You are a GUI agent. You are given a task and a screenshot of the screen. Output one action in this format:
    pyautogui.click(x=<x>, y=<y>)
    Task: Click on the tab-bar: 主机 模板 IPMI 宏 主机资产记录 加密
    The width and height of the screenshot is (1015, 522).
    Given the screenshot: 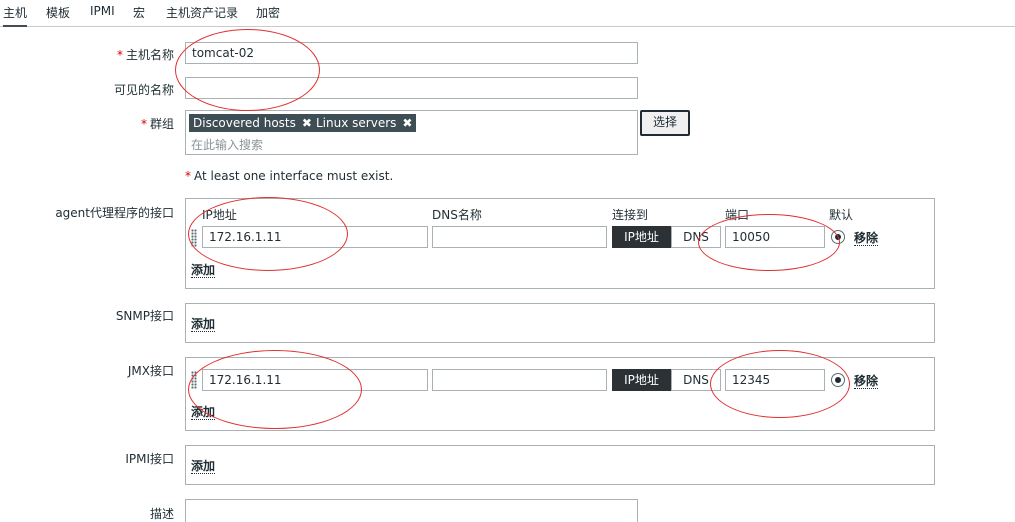 What is the action you would take?
    pyautogui.click(x=507, y=13)
    